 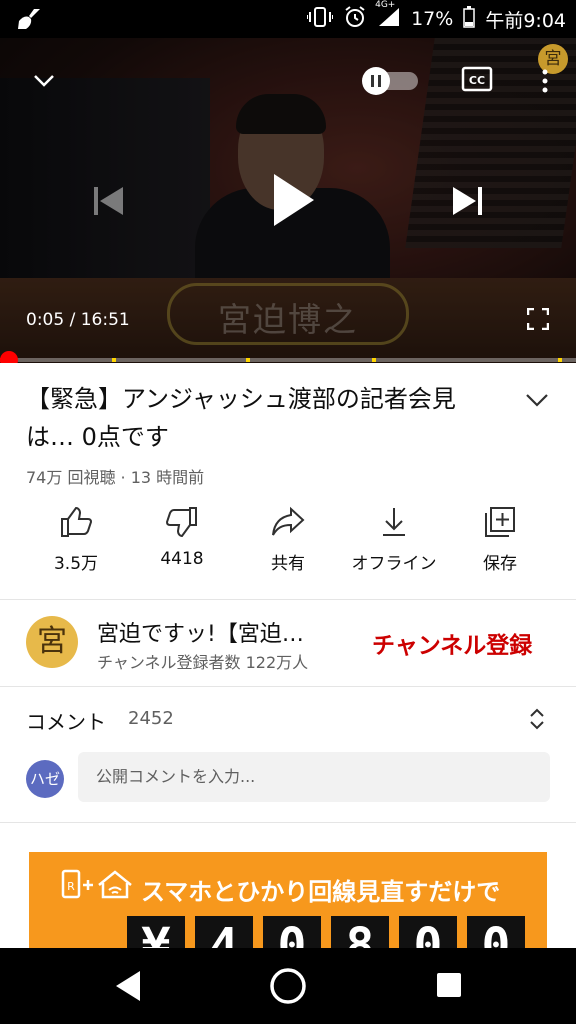 I want to click on download-icon, so click(x=394, y=522).